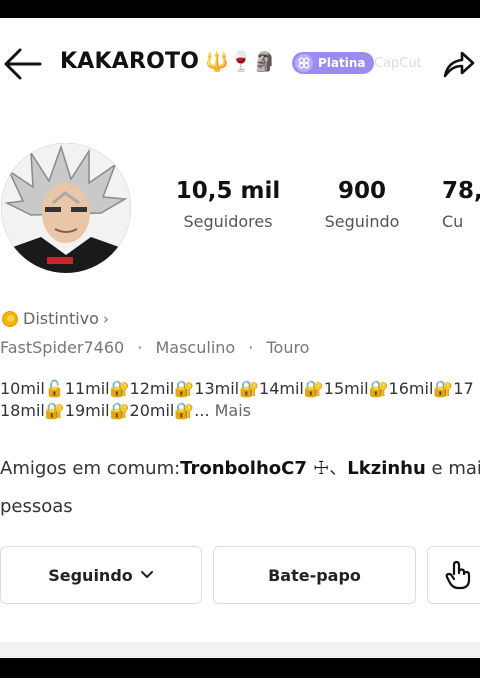 The image size is (480, 678). Describe the element at coordinates (61, 318) in the screenshot. I see `badge-link-label: Distintivo` at that location.